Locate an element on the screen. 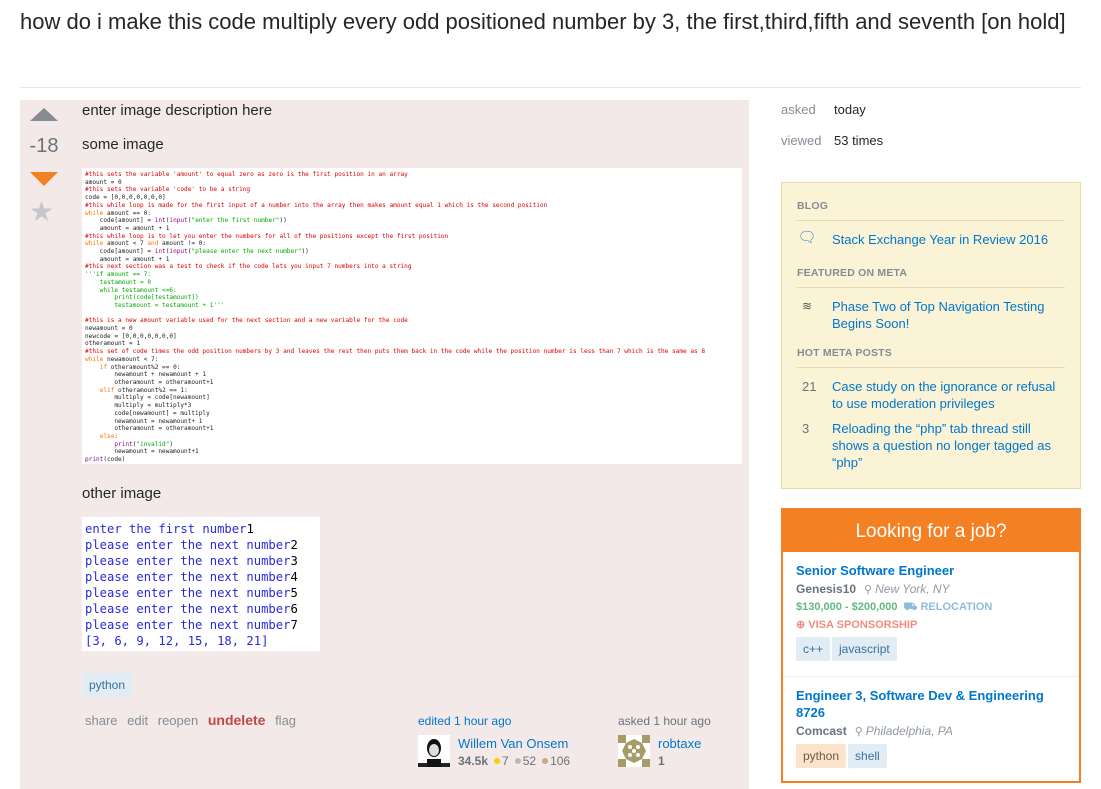 The width and height of the screenshot is (1101, 789). output-line: enter the first number1 is located at coordinates (169, 529).